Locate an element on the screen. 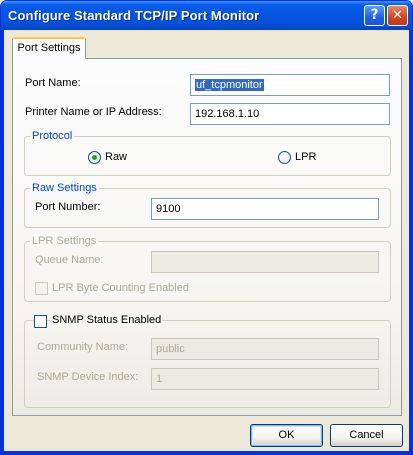 The height and width of the screenshot is (455, 413). raw-settings-group: Raw Settings Port Number: 9100 is located at coordinates (207, 204).